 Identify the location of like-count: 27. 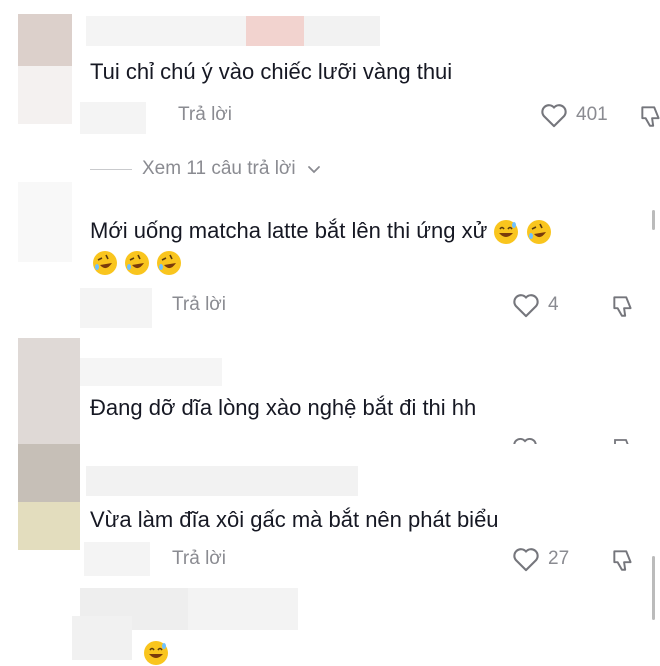
(559, 558).